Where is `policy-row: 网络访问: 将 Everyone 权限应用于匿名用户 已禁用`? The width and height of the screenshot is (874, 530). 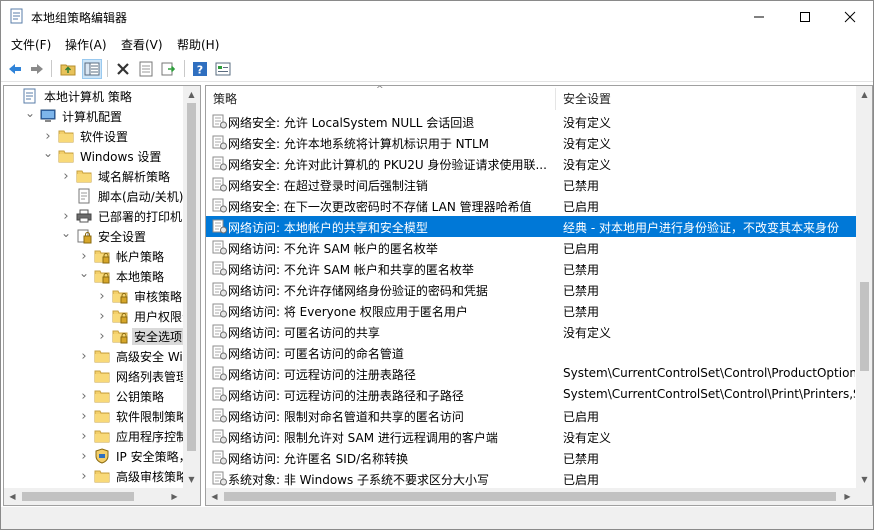 policy-row: 网络访问: 将 Everyone 权限应用于匿名用户 已禁用 is located at coordinates (531, 310).